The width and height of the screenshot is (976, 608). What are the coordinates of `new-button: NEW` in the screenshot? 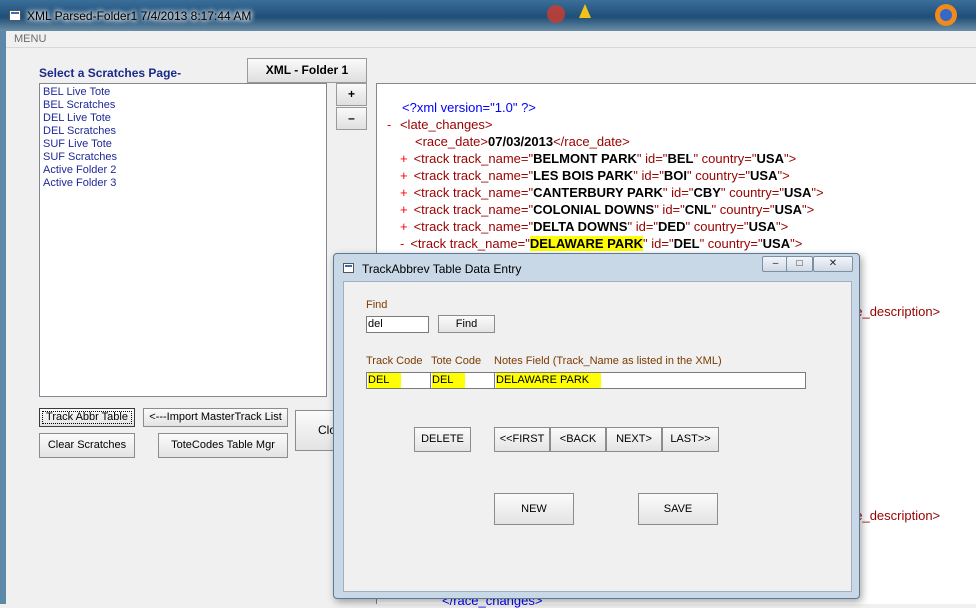 It's located at (534, 509).